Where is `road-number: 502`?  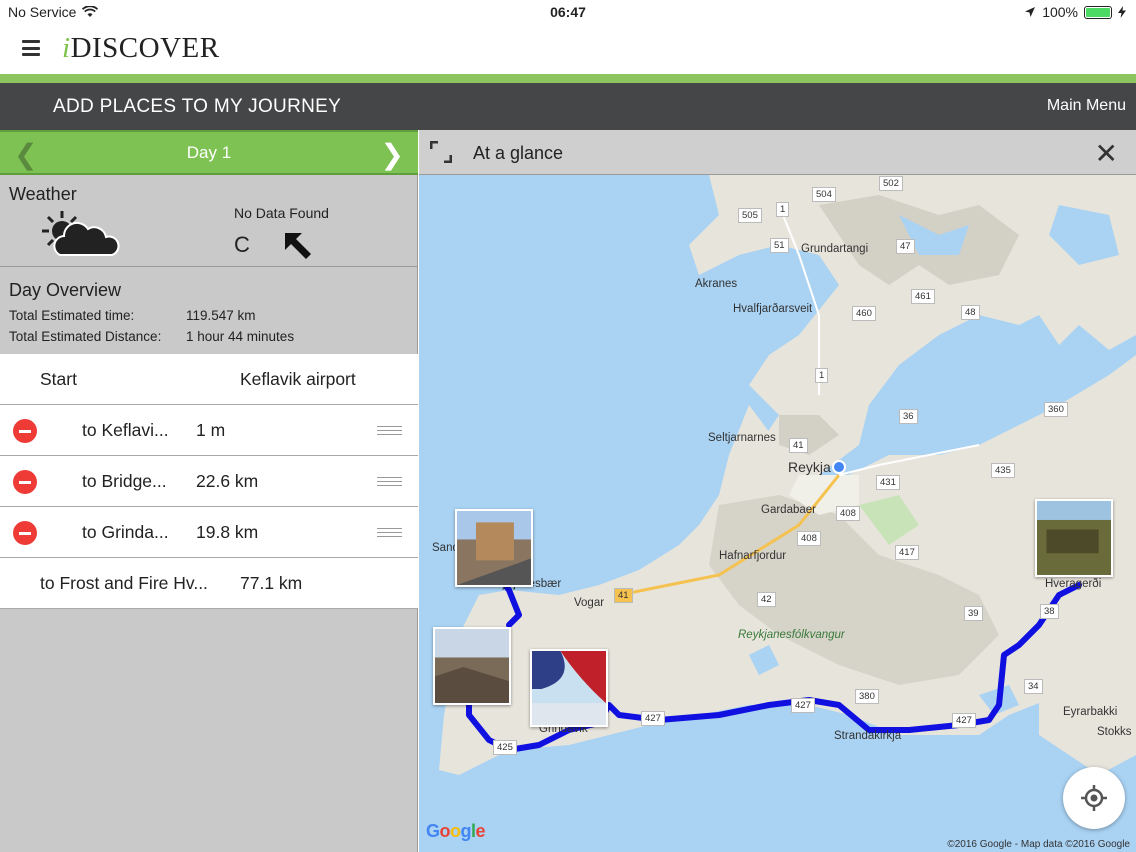 road-number: 502 is located at coordinates (891, 183).